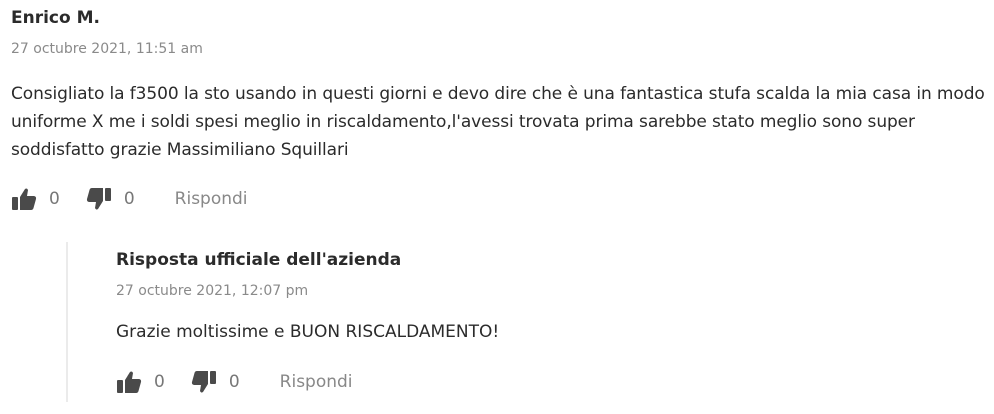  I want to click on review-date: 27 octubre 2021, 11:51 am, so click(107, 49).